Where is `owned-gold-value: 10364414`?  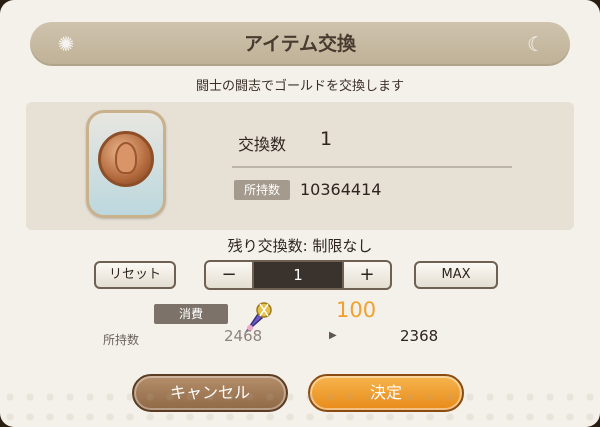 owned-gold-value: 10364414 is located at coordinates (341, 189).